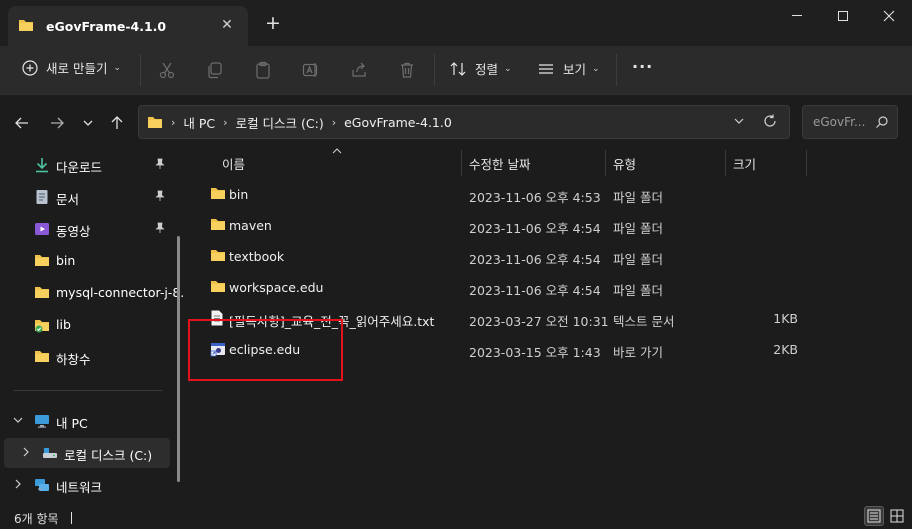  I want to click on video-icon, so click(42, 229).